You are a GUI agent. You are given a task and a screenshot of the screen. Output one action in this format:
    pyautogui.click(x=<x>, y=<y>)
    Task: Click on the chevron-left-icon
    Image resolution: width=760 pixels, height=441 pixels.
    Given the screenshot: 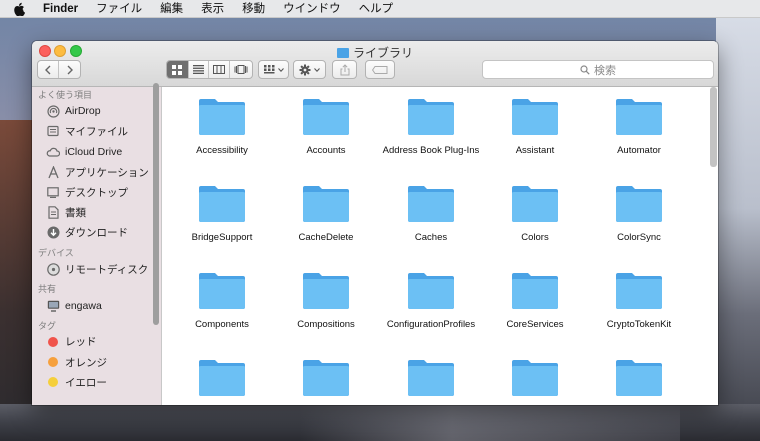 What is the action you would take?
    pyautogui.click(x=48, y=69)
    